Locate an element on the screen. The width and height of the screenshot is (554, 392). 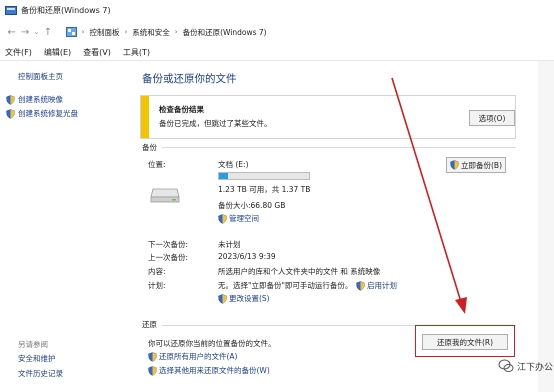
see-also-heading: 另请参阅 is located at coordinates (33, 344).